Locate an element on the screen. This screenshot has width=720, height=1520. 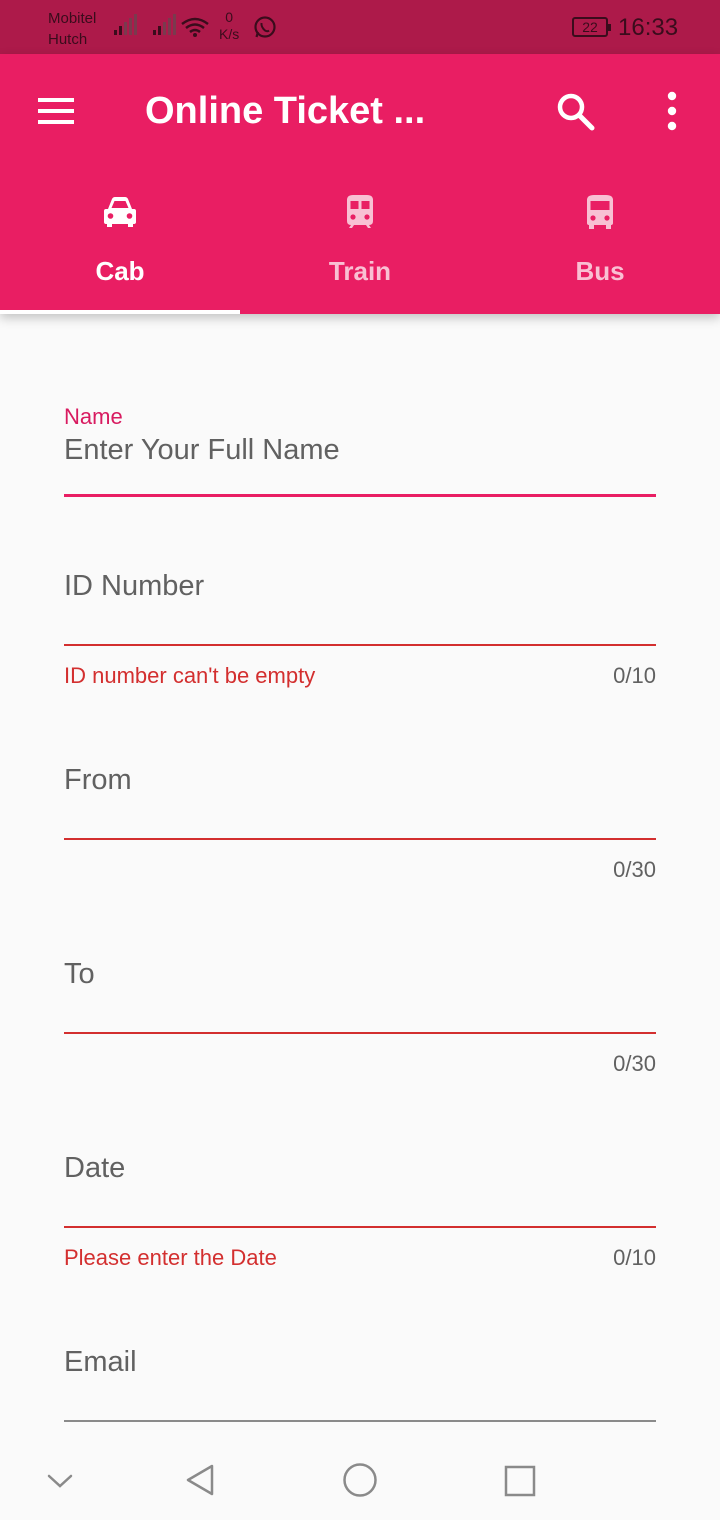
home-icon is located at coordinates (360, 1480).